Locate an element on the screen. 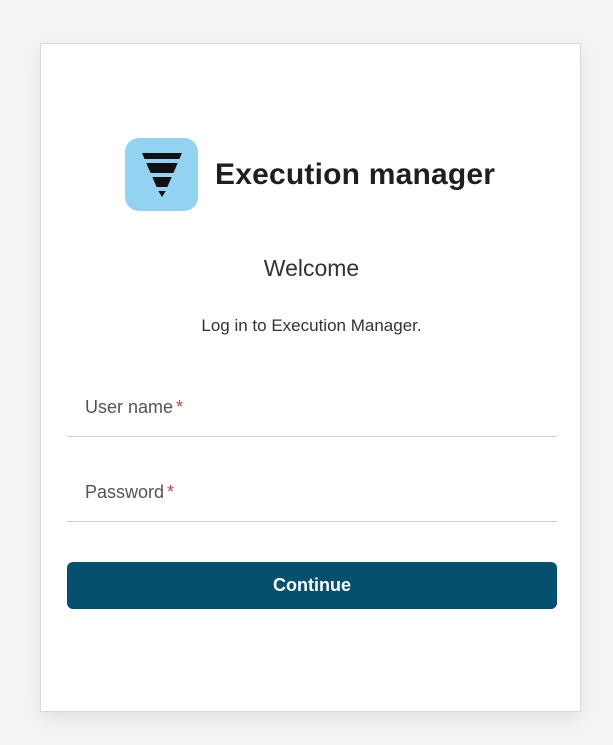 This screenshot has width=613, height=745. brand-header: Execution manager is located at coordinates (310, 174).